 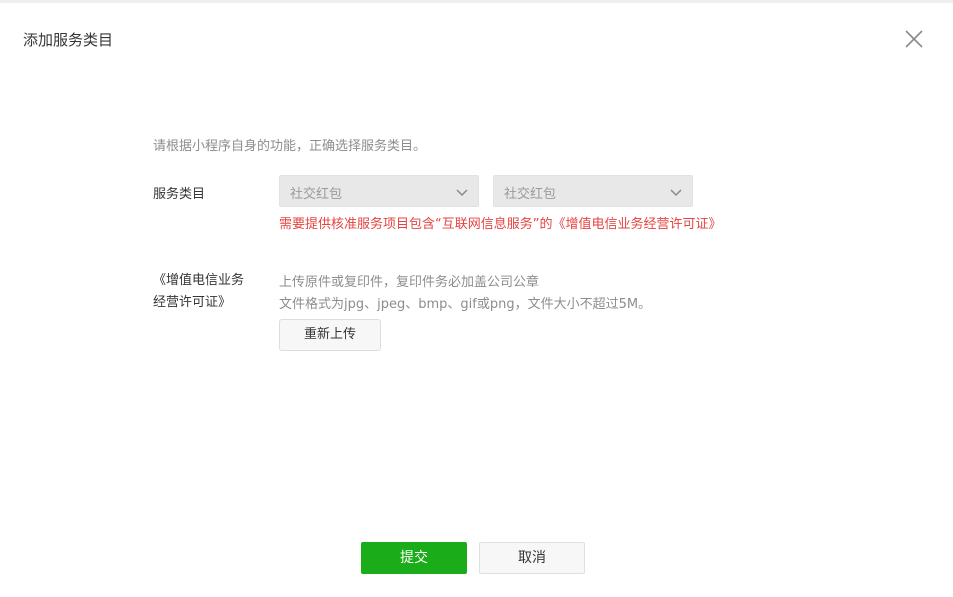 What do you see at coordinates (199, 291) in the screenshot?
I see `license-label: 《增值电信业务经营许可证》` at bounding box center [199, 291].